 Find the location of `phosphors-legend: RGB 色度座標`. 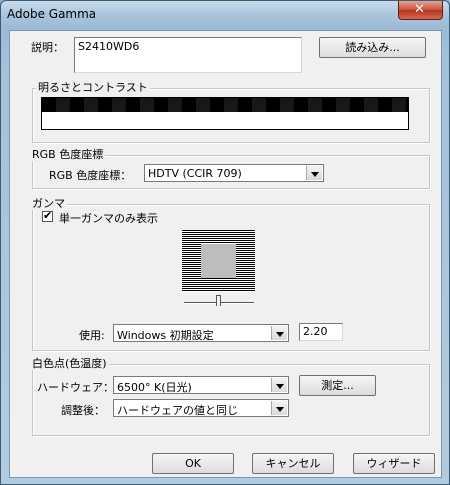

phosphors-legend: RGB 色度座標 is located at coordinates (68, 154).